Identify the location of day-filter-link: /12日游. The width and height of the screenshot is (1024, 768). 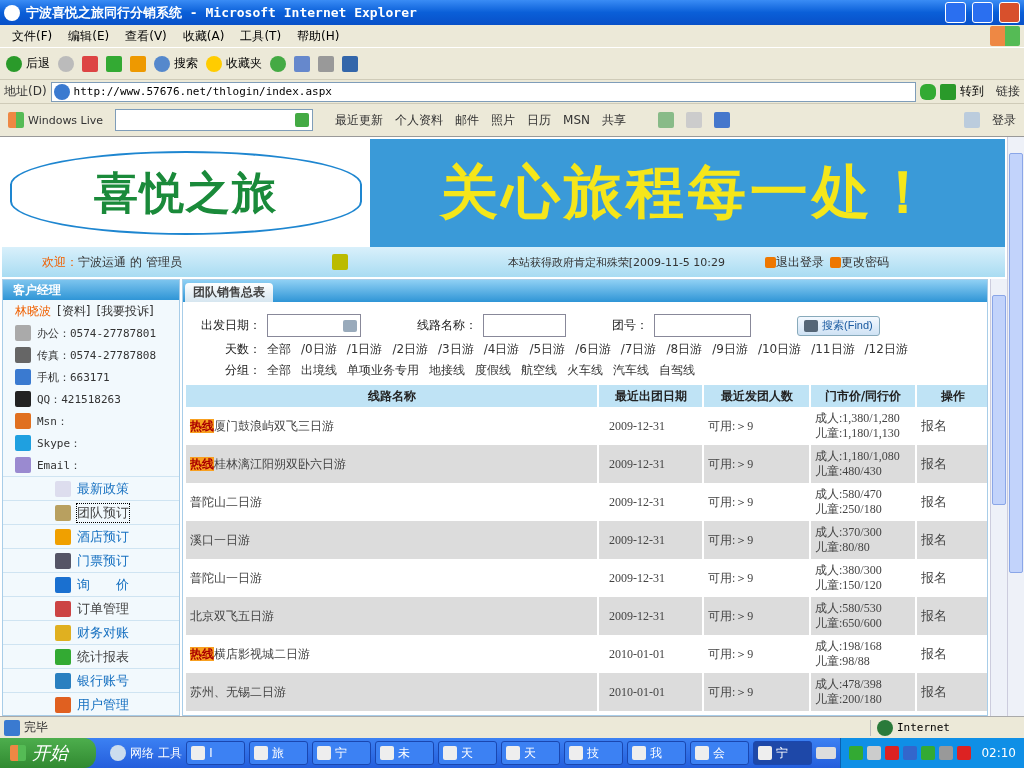
(886, 349).